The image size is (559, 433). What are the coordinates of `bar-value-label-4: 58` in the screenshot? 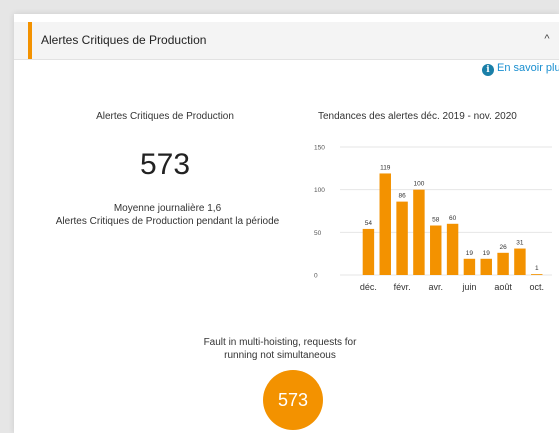 It's located at (436, 220).